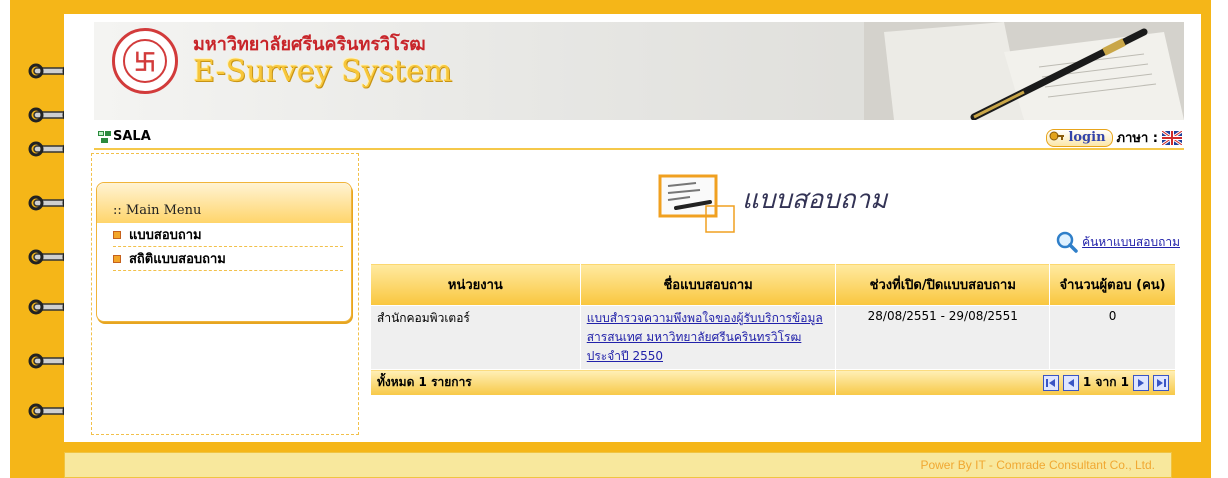 The image size is (1228, 478). Describe the element at coordinates (603, 382) in the screenshot. I see `total-count: ทั้งหมด 1 รายการ` at that location.